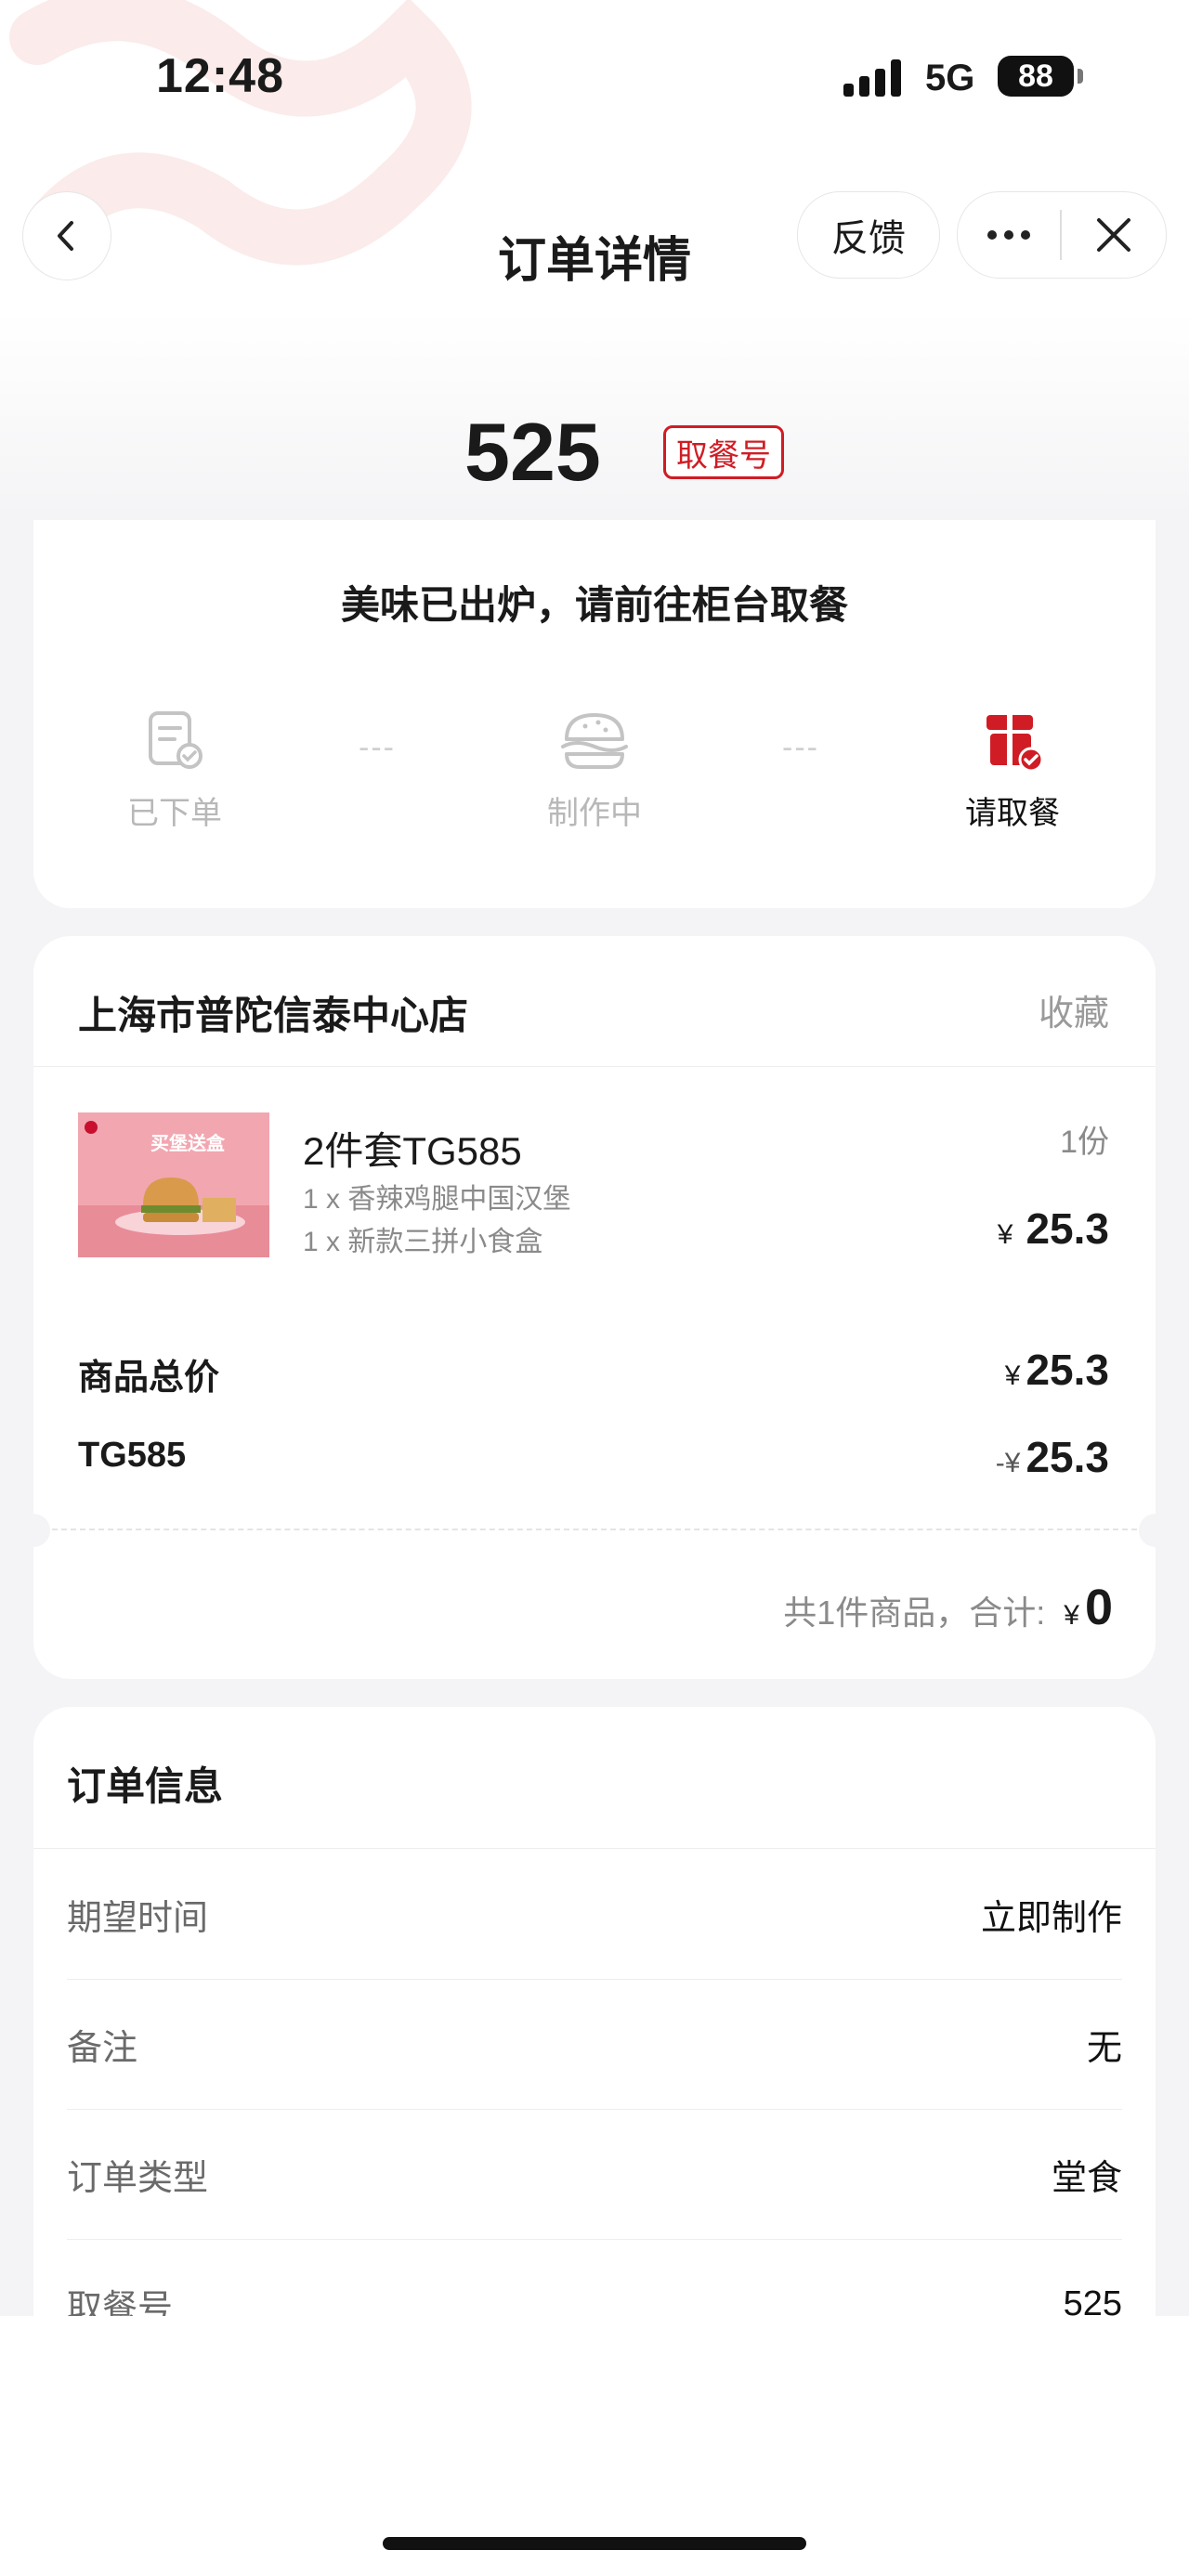  What do you see at coordinates (1084, 1143) in the screenshot?
I see `item-quantity: 1份` at bounding box center [1084, 1143].